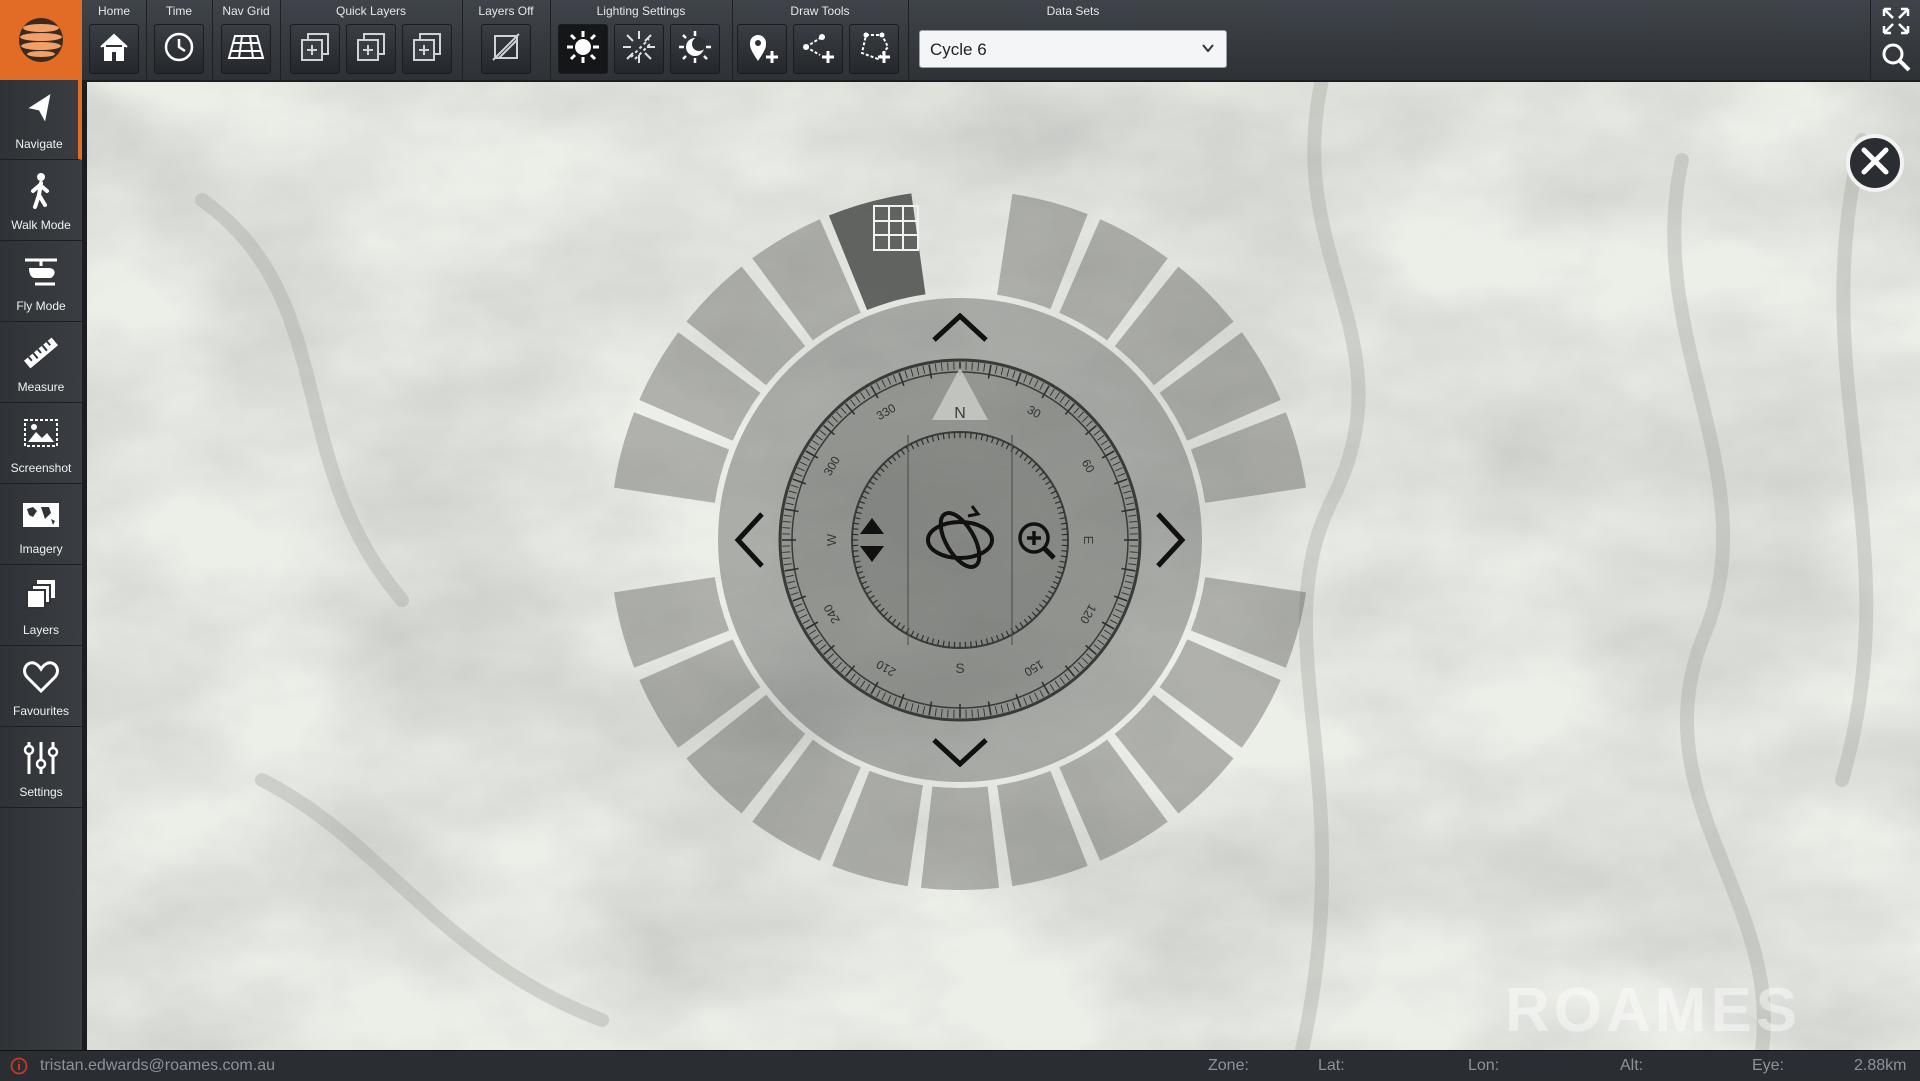 This screenshot has width=1920, height=1081. I want to click on chevron-down-icon, so click(1208, 50).